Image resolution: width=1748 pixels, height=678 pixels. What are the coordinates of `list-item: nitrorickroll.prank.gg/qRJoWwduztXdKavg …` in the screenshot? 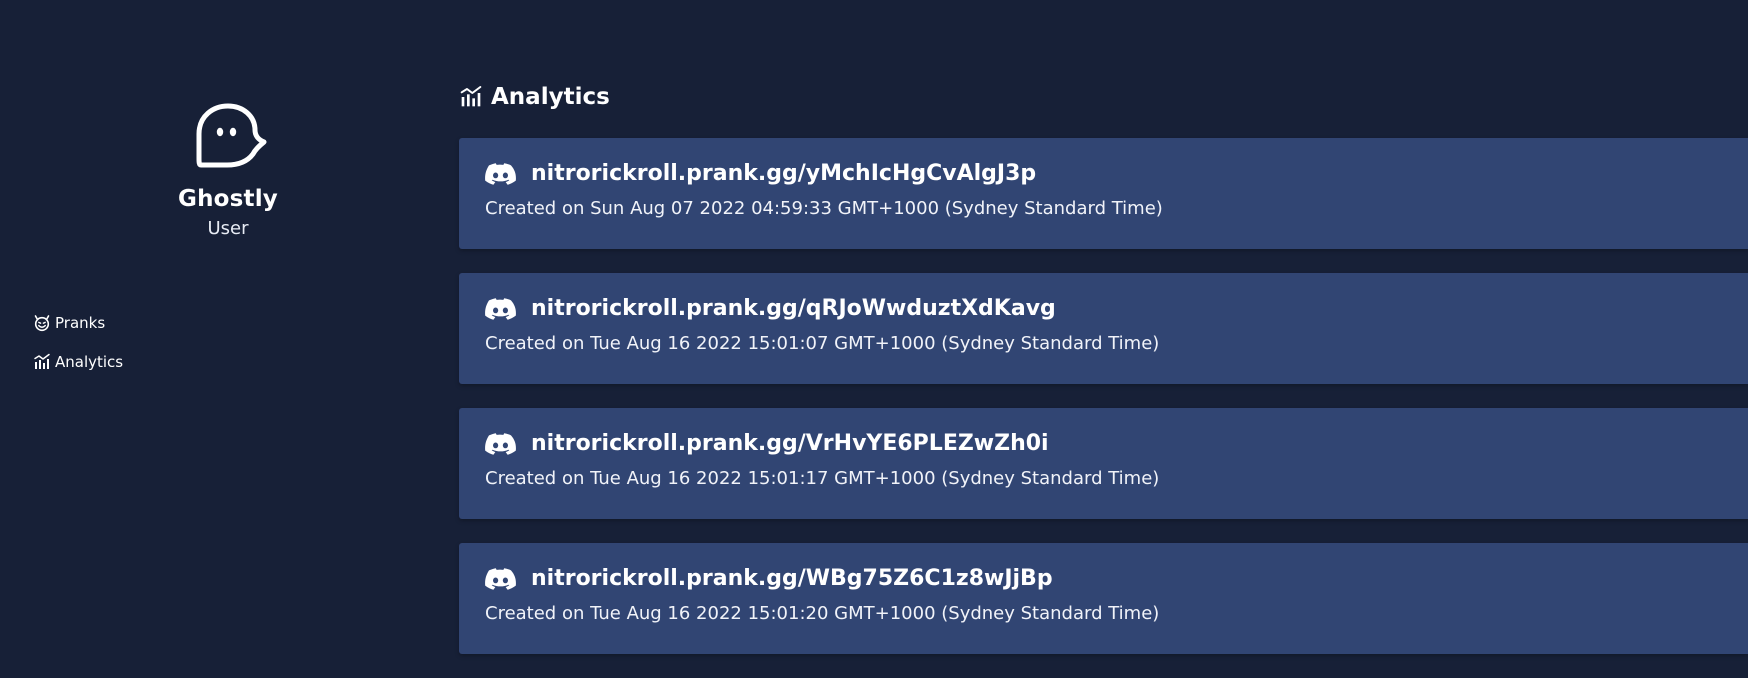 It's located at (1103, 328).